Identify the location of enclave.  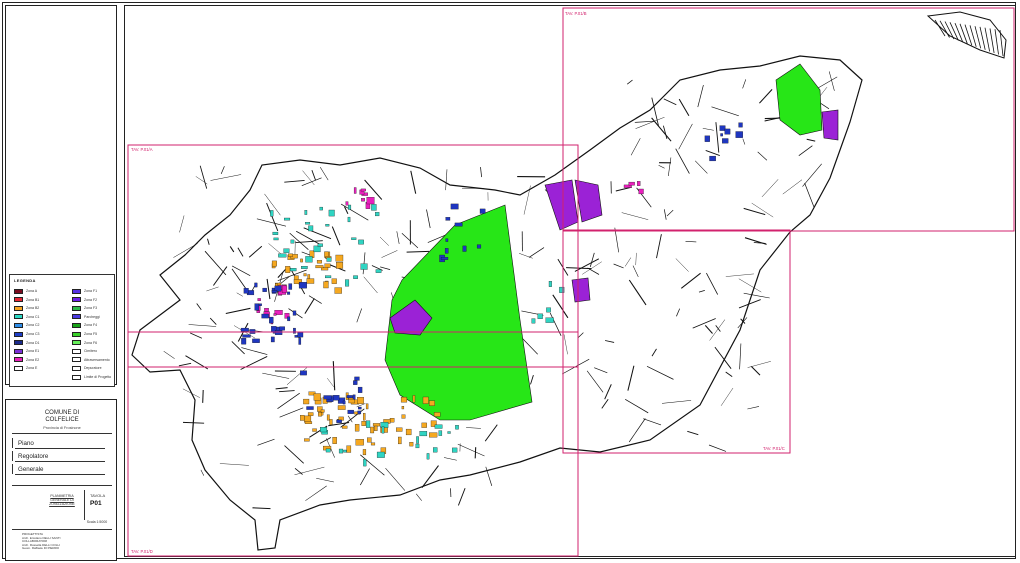
(966, 35).